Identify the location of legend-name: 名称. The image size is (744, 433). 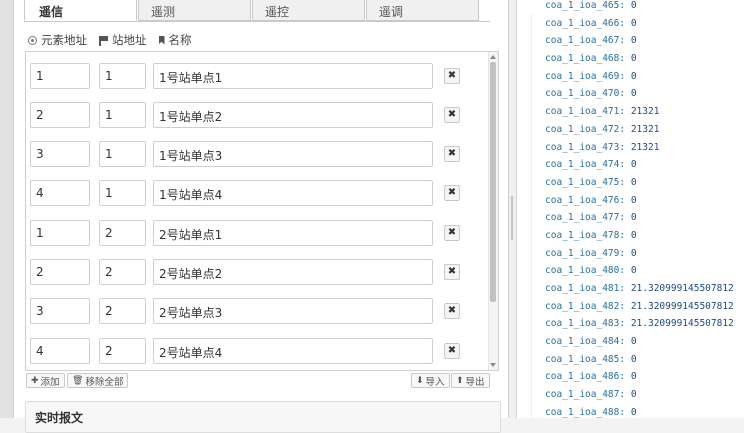
(175, 40).